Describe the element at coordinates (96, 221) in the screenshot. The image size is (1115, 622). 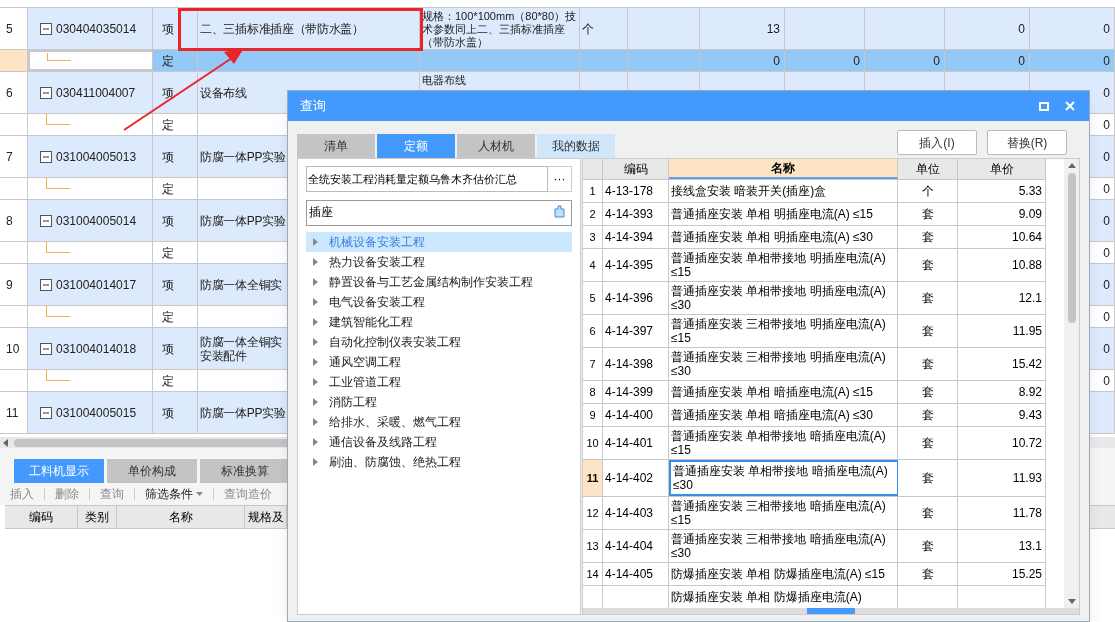
I see `item-code: 031004005014` at that location.